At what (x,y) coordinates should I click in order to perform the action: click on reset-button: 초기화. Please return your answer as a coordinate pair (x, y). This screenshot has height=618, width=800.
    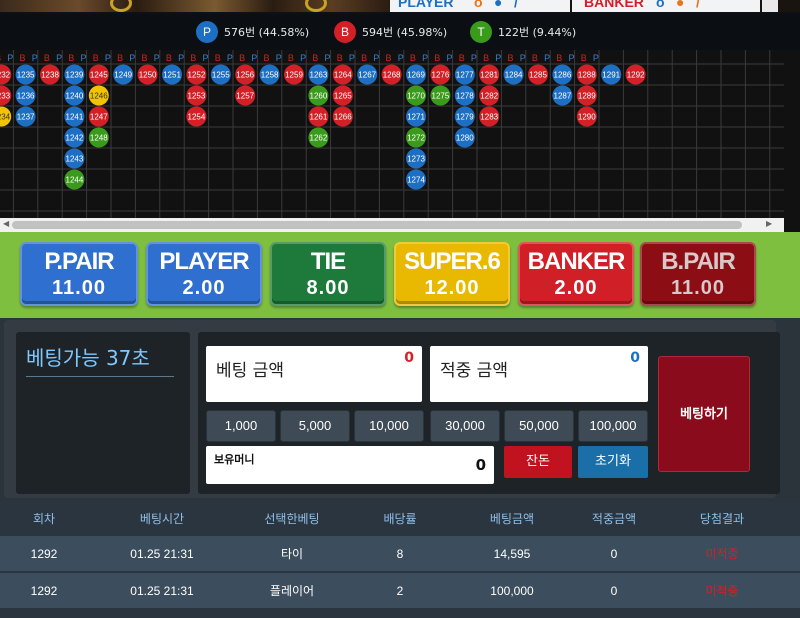
    Looking at the image, I should click on (613, 462).